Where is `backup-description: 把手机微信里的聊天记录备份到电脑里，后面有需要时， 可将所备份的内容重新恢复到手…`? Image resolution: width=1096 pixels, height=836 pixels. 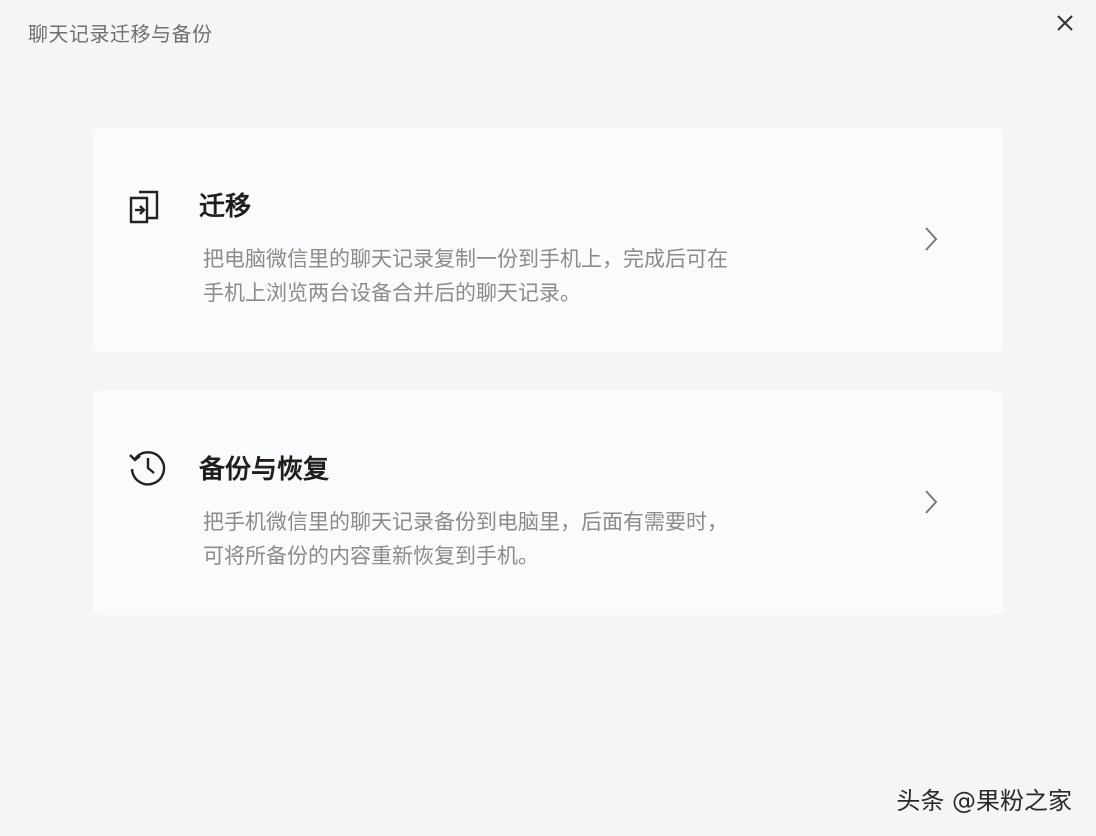 backup-description: 把手机微信里的聊天记录备份到电脑里，后面有需要时， 可将所备份的内容重新恢复到手… is located at coordinates (513, 539).